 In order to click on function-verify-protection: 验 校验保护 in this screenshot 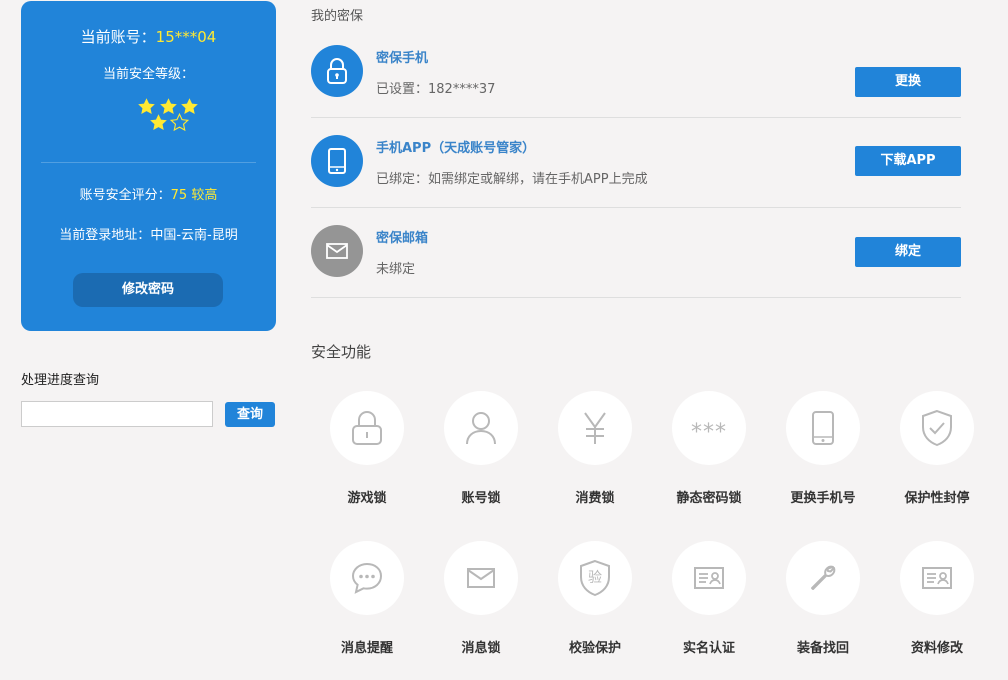, I will do `click(595, 598)`.